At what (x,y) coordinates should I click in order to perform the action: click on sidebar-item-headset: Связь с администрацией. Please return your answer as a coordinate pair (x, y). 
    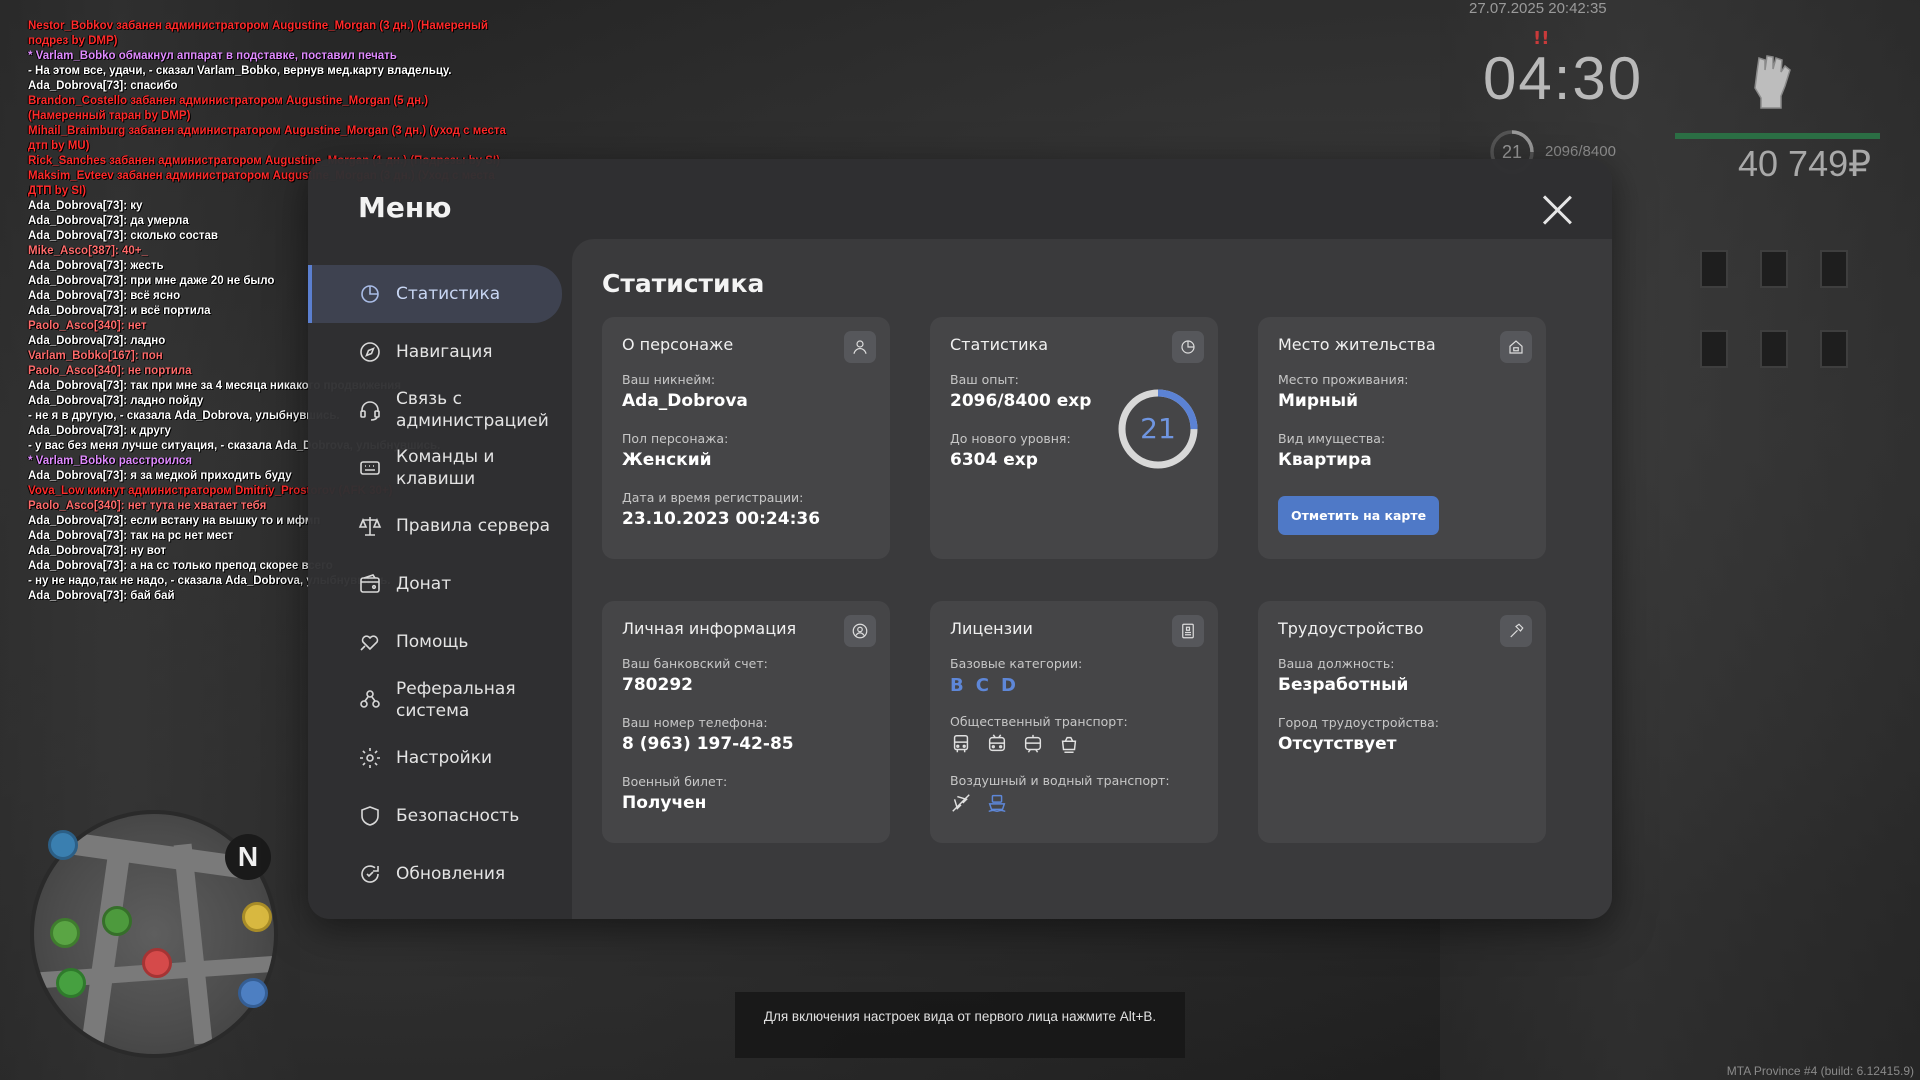
    Looking at the image, I should click on (435, 410).